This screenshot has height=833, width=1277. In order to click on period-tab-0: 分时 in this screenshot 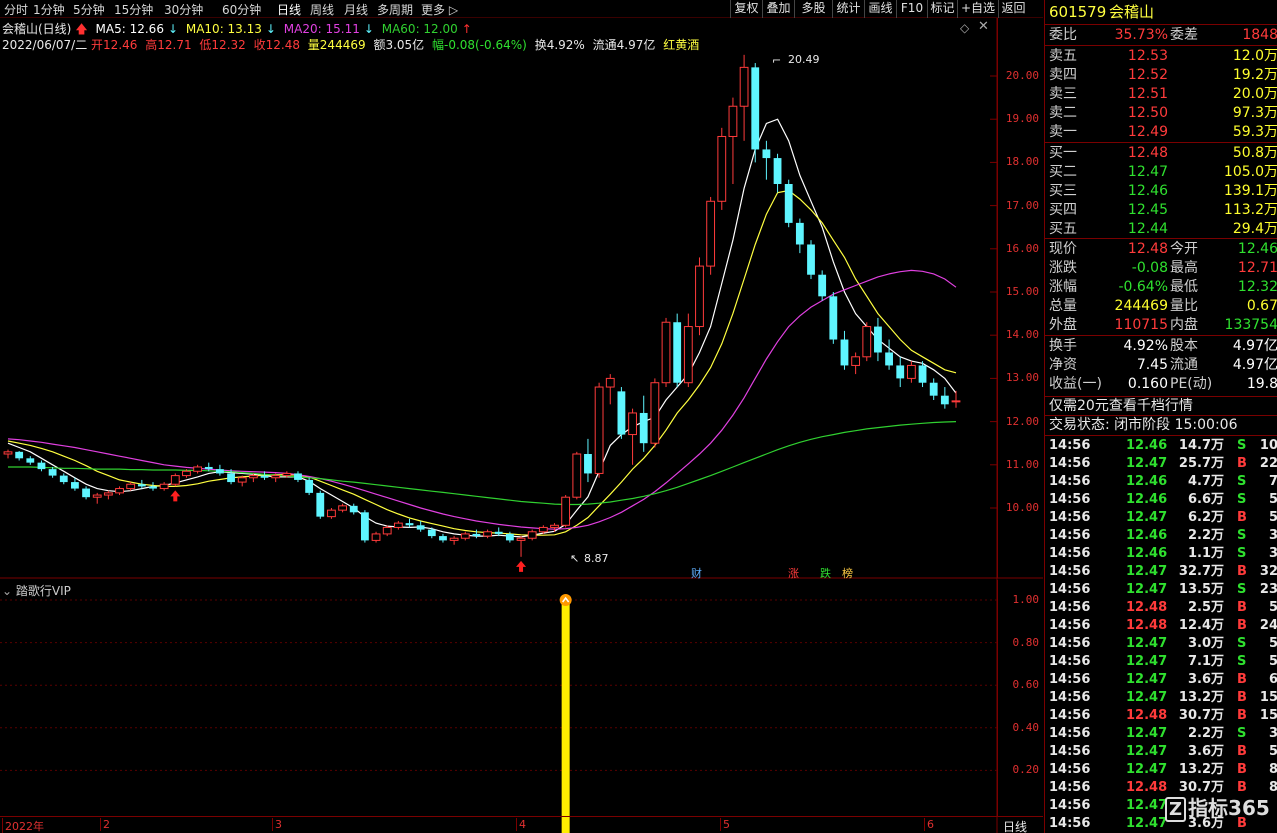, I will do `click(16, 9)`.